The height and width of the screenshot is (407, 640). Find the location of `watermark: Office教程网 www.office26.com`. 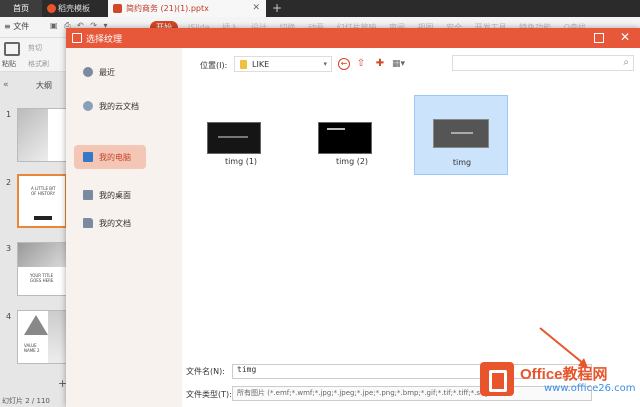

watermark: Office教程网 www.office26.com is located at coordinates (557, 379).